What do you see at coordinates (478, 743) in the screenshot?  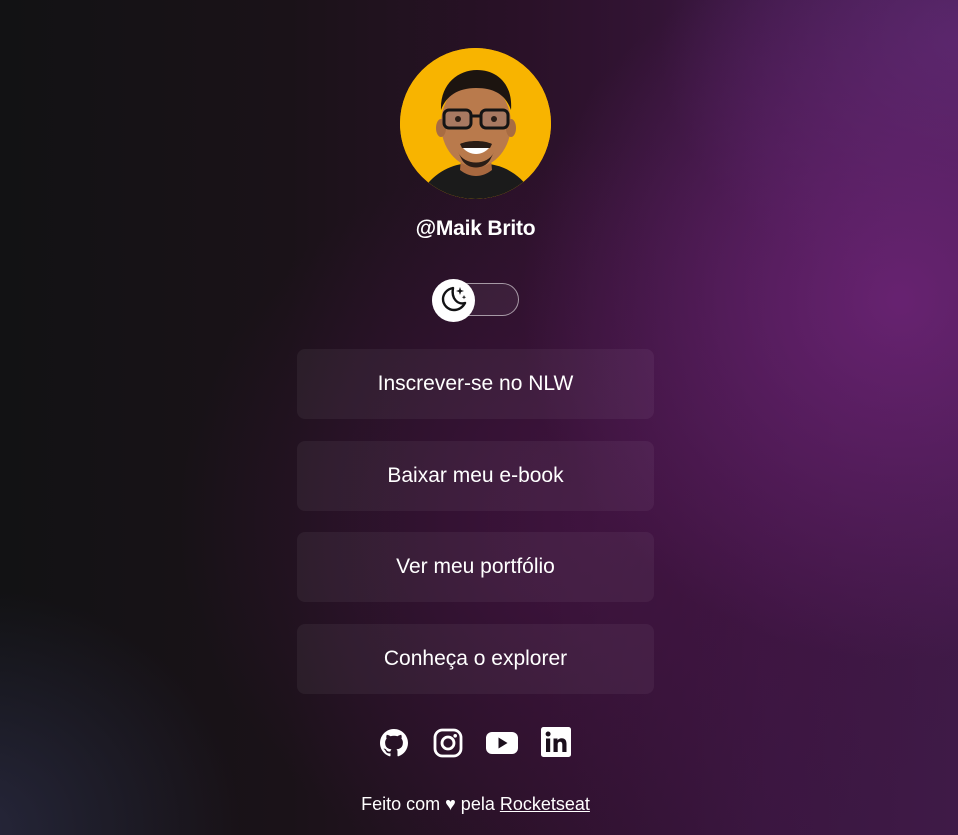 I see `social-links` at bounding box center [478, 743].